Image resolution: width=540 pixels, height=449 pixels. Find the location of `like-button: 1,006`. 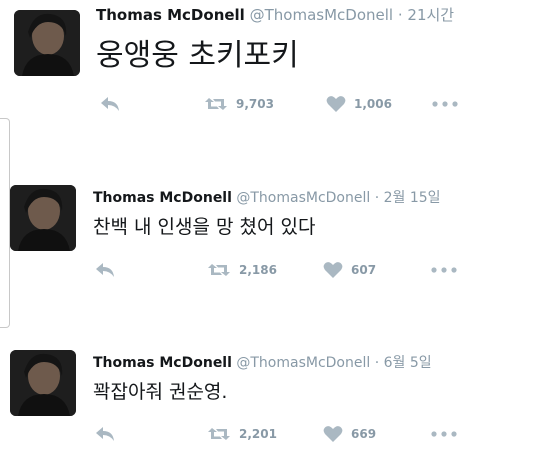

like-button: 1,006 is located at coordinates (359, 104).